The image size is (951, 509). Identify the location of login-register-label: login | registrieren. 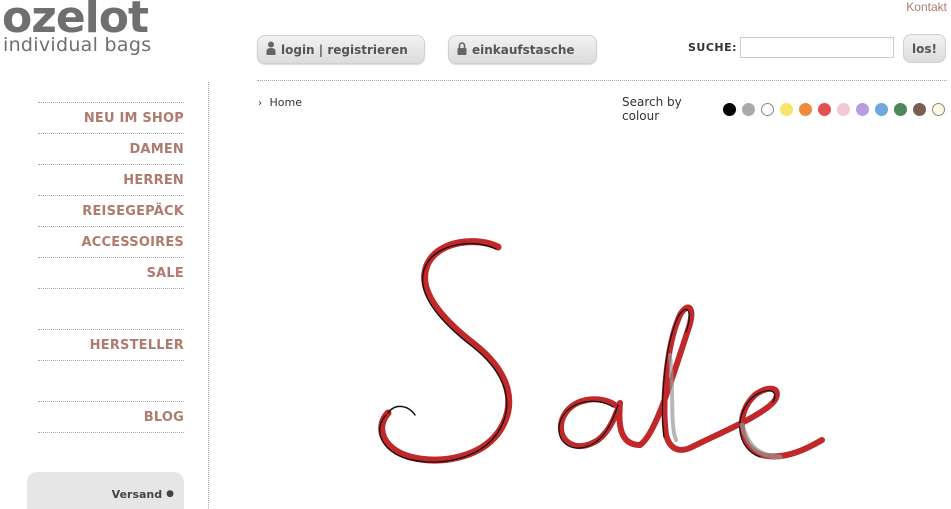
(344, 49).